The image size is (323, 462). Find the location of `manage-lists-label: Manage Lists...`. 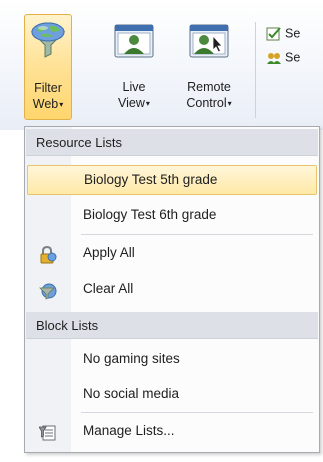

manage-lists-label: Manage Lists... is located at coordinates (129, 430).